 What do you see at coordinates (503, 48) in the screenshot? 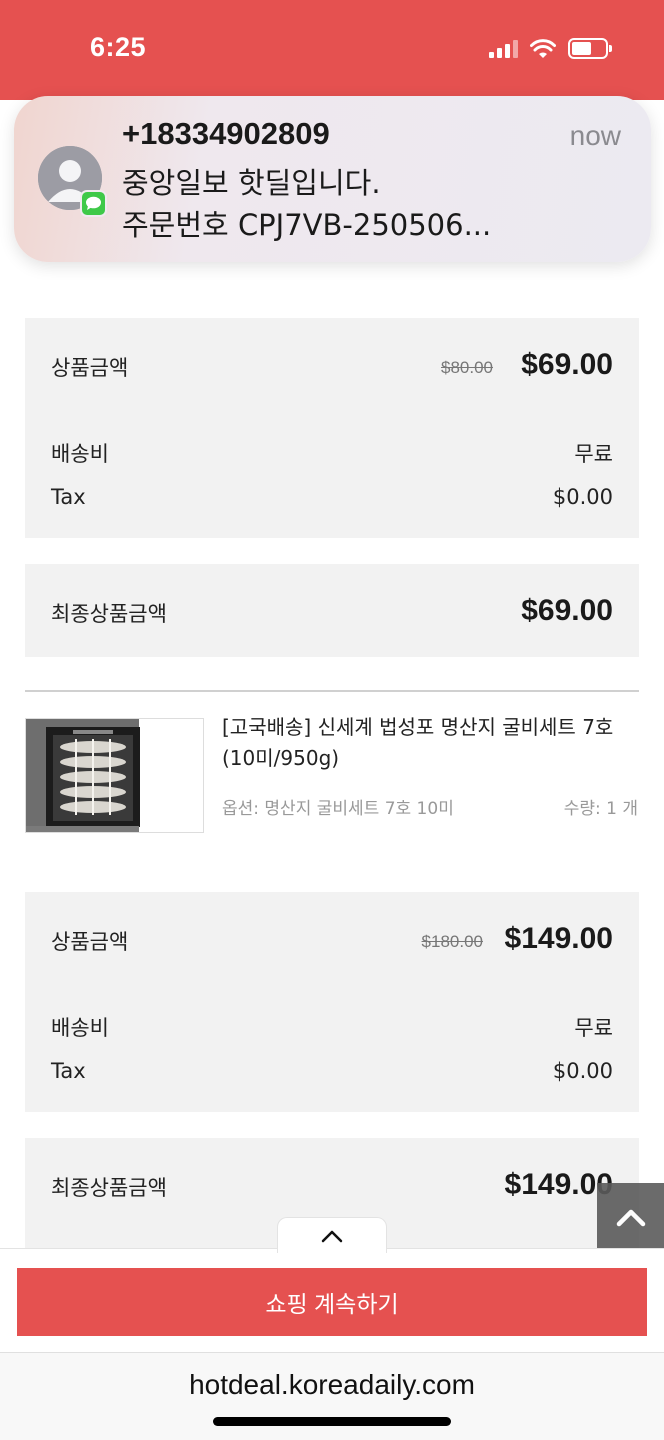
I see `cellular-signal-icon` at bounding box center [503, 48].